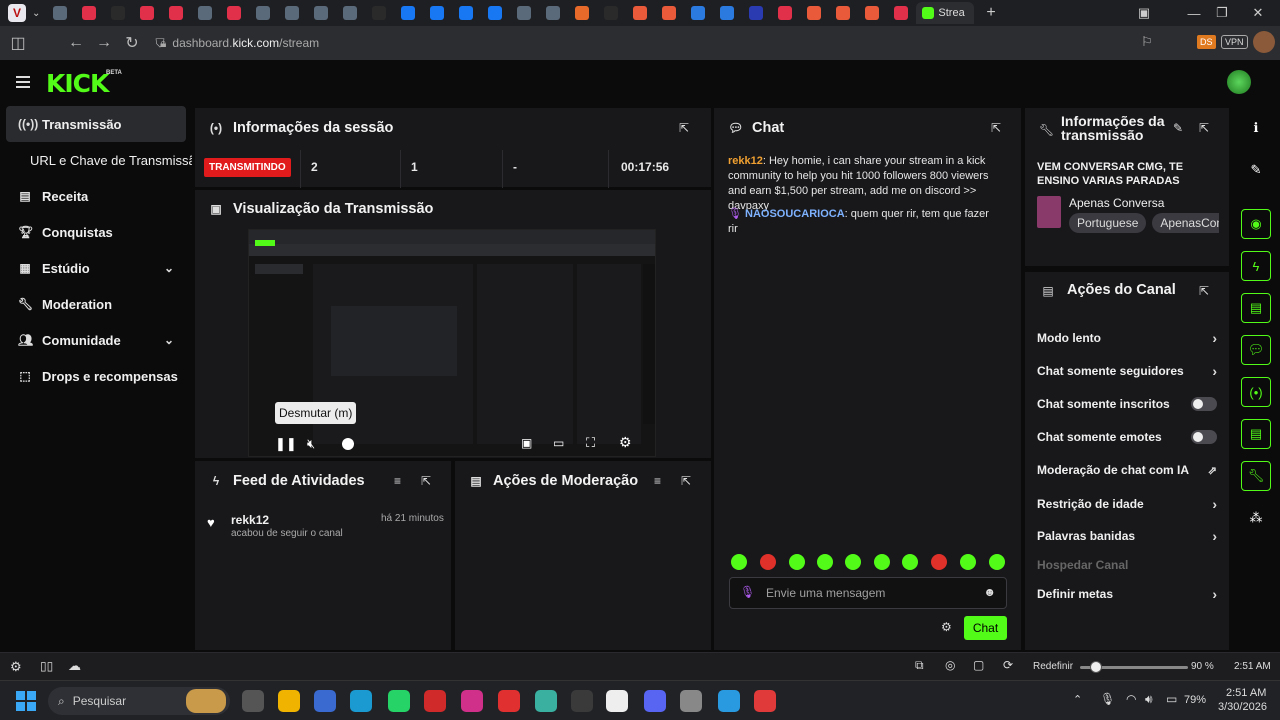  Describe the element at coordinates (18, 43) in the screenshot. I see `panel-toggle-icon: ◫` at that location.